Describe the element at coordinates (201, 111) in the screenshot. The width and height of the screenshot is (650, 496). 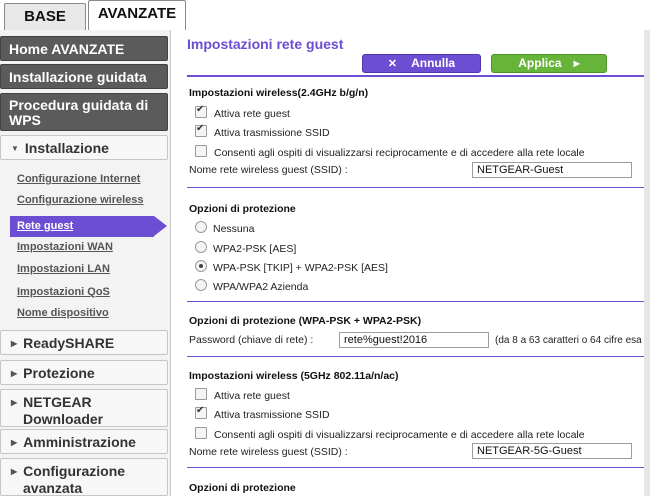
I see `enable-guest-24-checkbox` at that location.